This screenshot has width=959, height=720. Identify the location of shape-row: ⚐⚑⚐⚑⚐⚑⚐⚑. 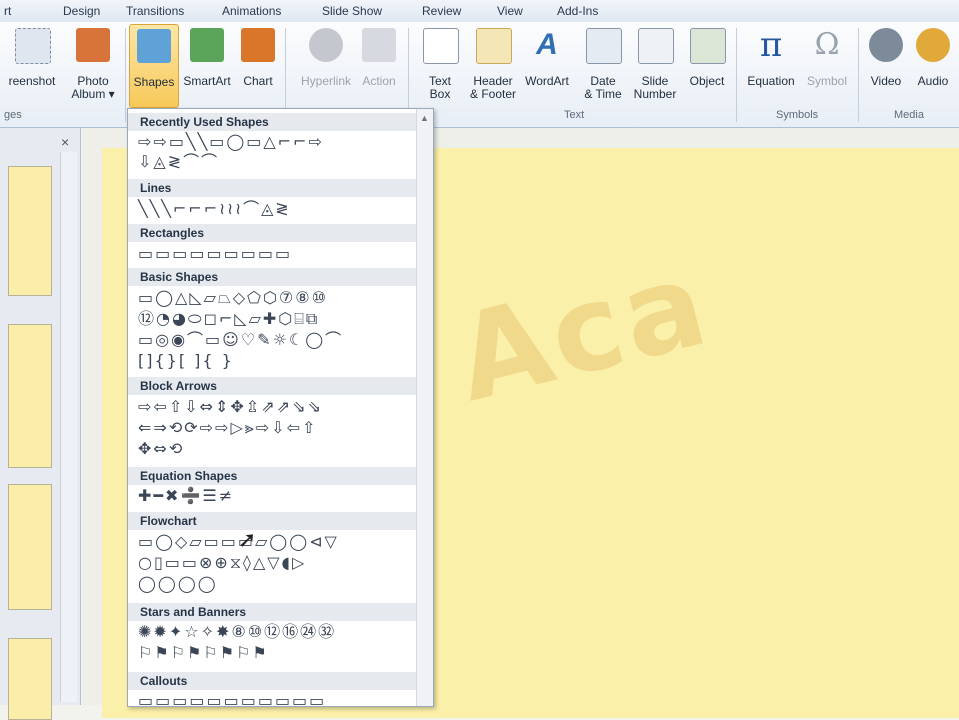
(203, 653).